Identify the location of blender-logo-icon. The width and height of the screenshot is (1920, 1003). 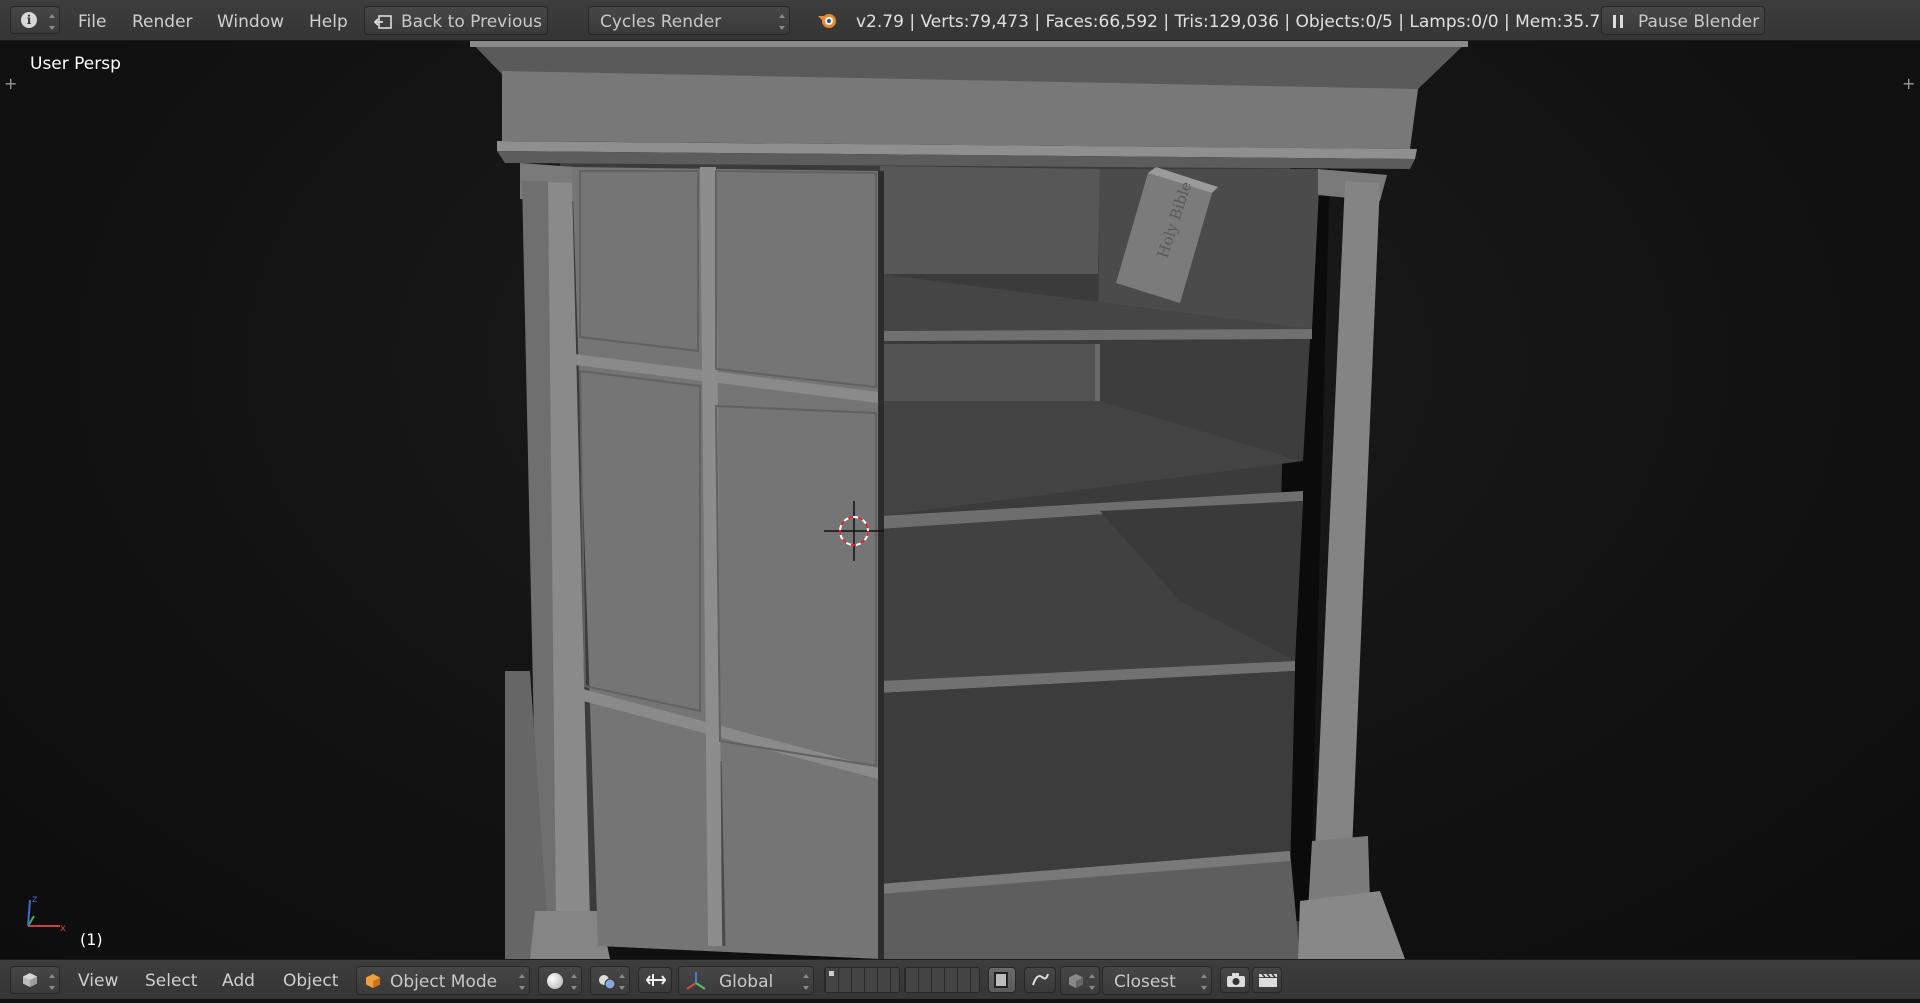
(828, 20).